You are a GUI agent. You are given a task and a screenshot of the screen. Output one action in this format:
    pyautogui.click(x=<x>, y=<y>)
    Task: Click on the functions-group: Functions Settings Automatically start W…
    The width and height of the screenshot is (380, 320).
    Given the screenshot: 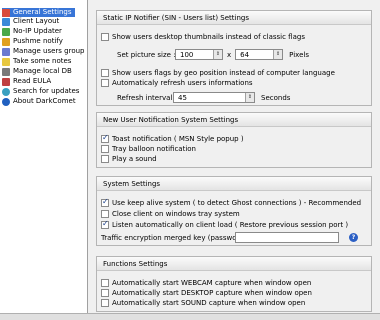 What is the action you would take?
    pyautogui.click(x=234, y=284)
    